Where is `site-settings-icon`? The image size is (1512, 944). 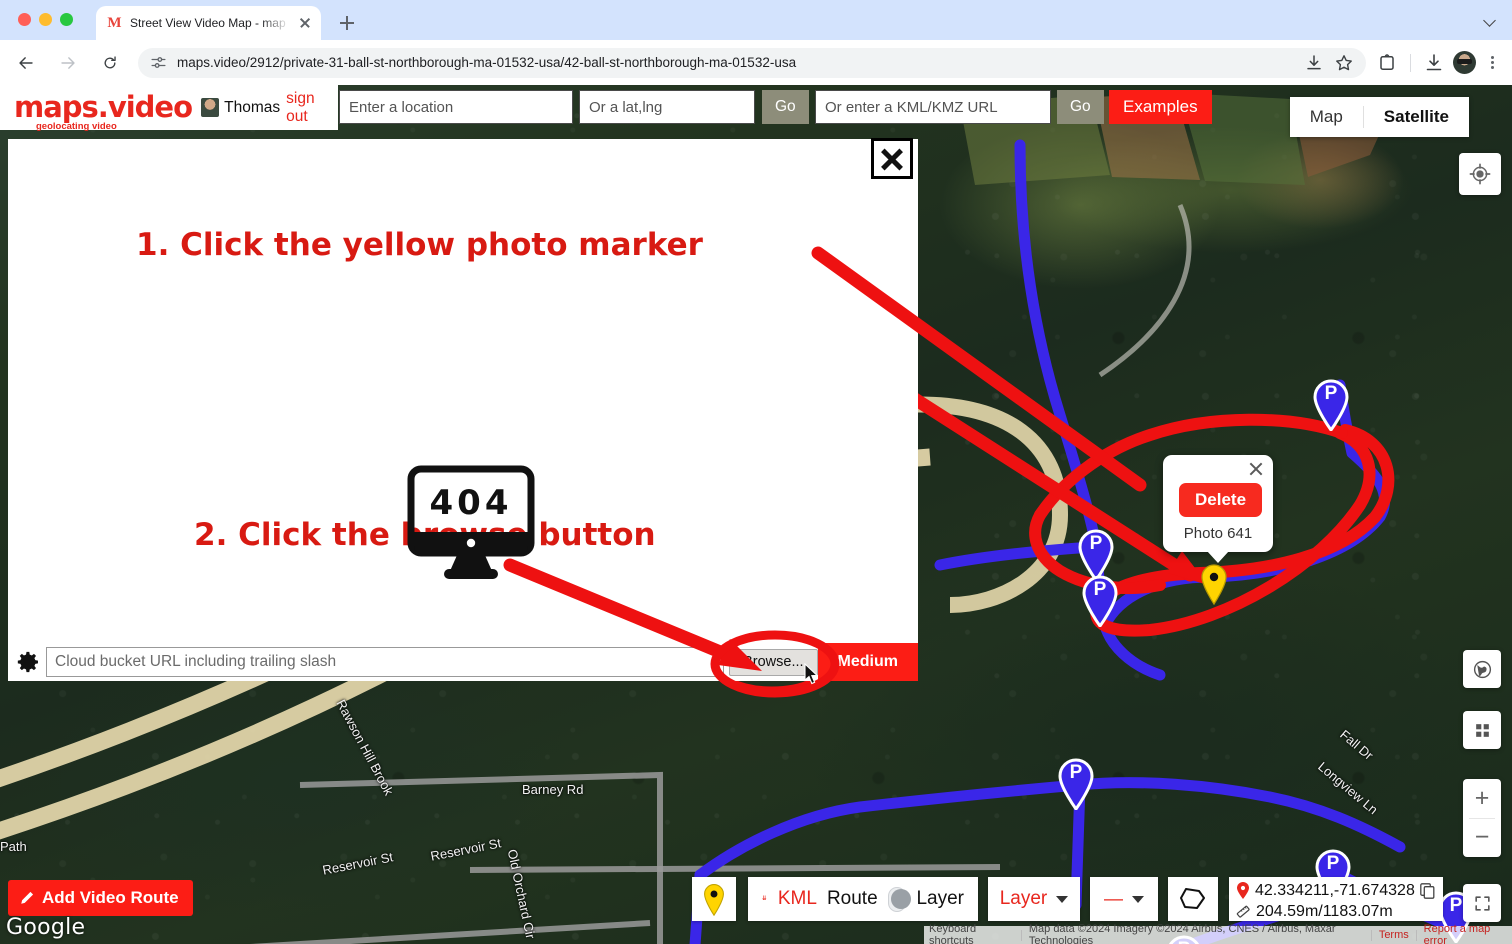 site-settings-icon is located at coordinates (158, 62).